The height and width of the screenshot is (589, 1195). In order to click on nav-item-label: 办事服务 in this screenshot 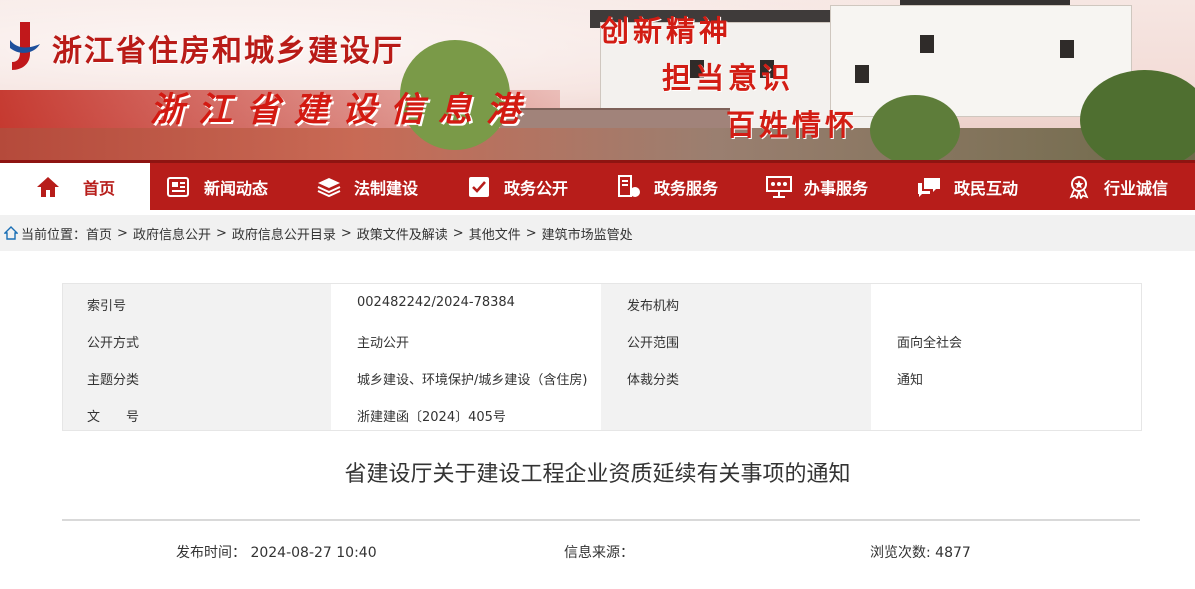, I will do `click(836, 188)`.